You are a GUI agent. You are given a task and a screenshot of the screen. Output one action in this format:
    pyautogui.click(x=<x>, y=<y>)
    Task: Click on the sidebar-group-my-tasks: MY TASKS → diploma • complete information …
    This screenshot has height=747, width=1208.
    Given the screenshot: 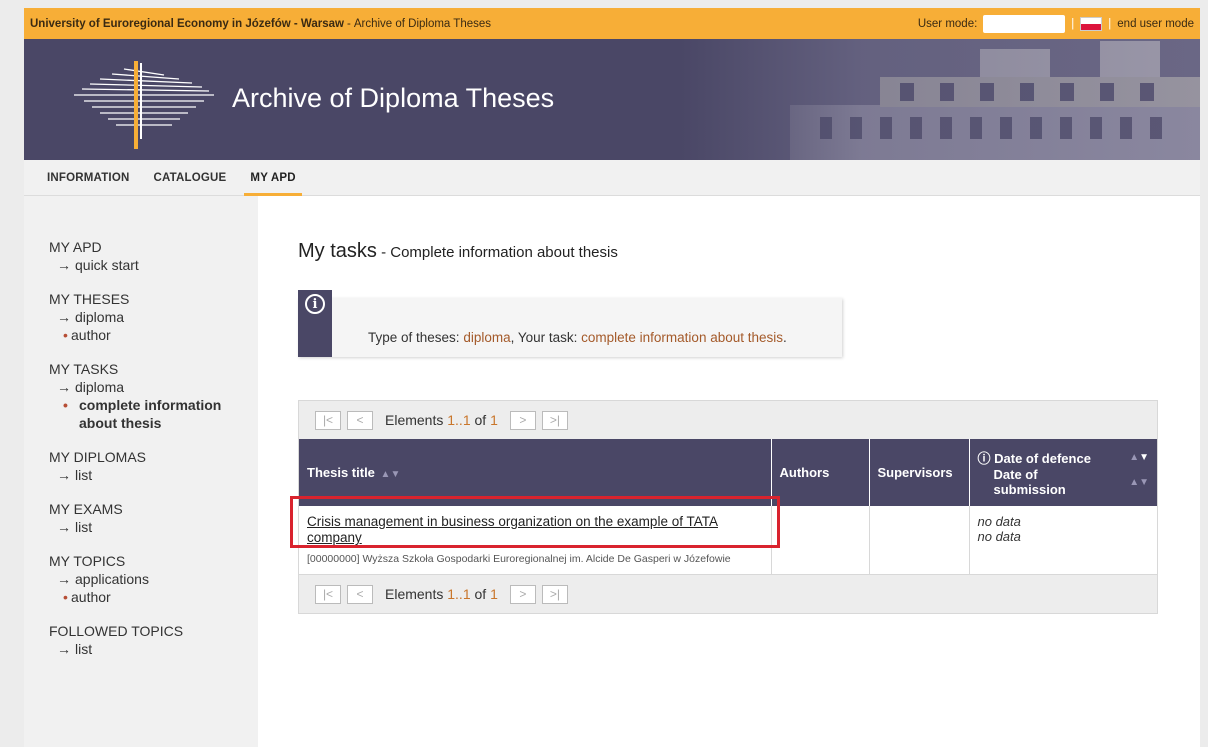 What is the action you would take?
    pyautogui.click(x=153, y=396)
    